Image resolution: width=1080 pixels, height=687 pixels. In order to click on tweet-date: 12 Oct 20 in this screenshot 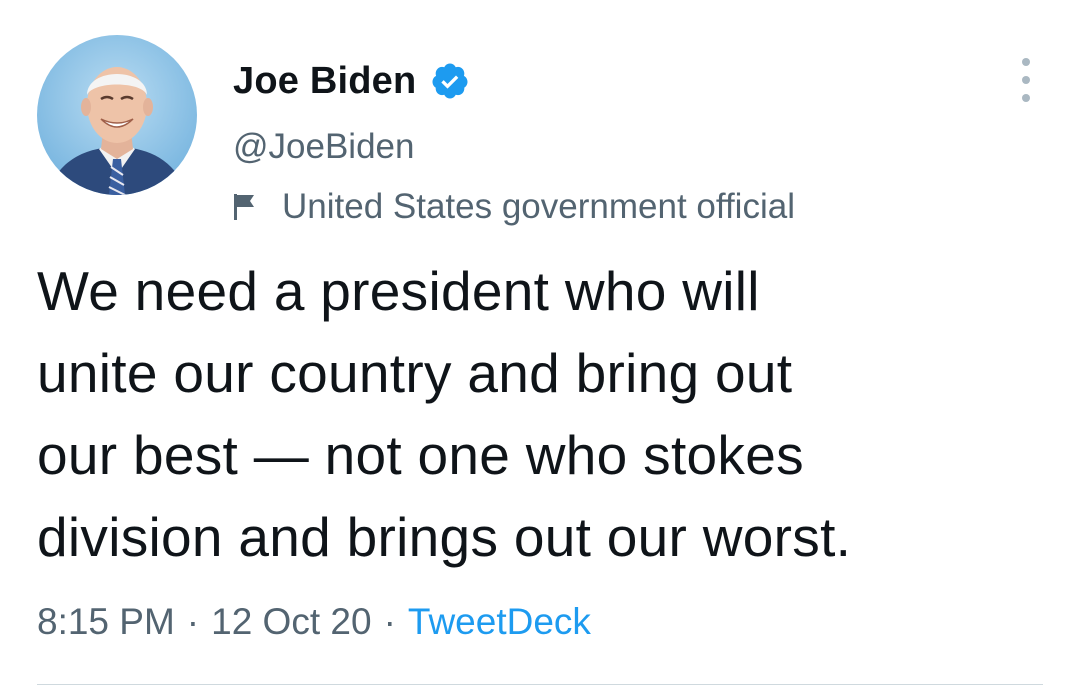, I will do `click(291, 622)`.